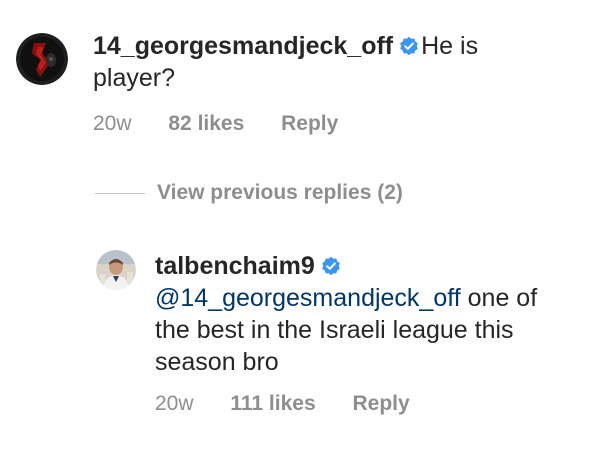 This screenshot has width=600, height=450. What do you see at coordinates (280, 193) in the screenshot?
I see `view-previous-replies-label: View previous replies (2)` at bounding box center [280, 193].